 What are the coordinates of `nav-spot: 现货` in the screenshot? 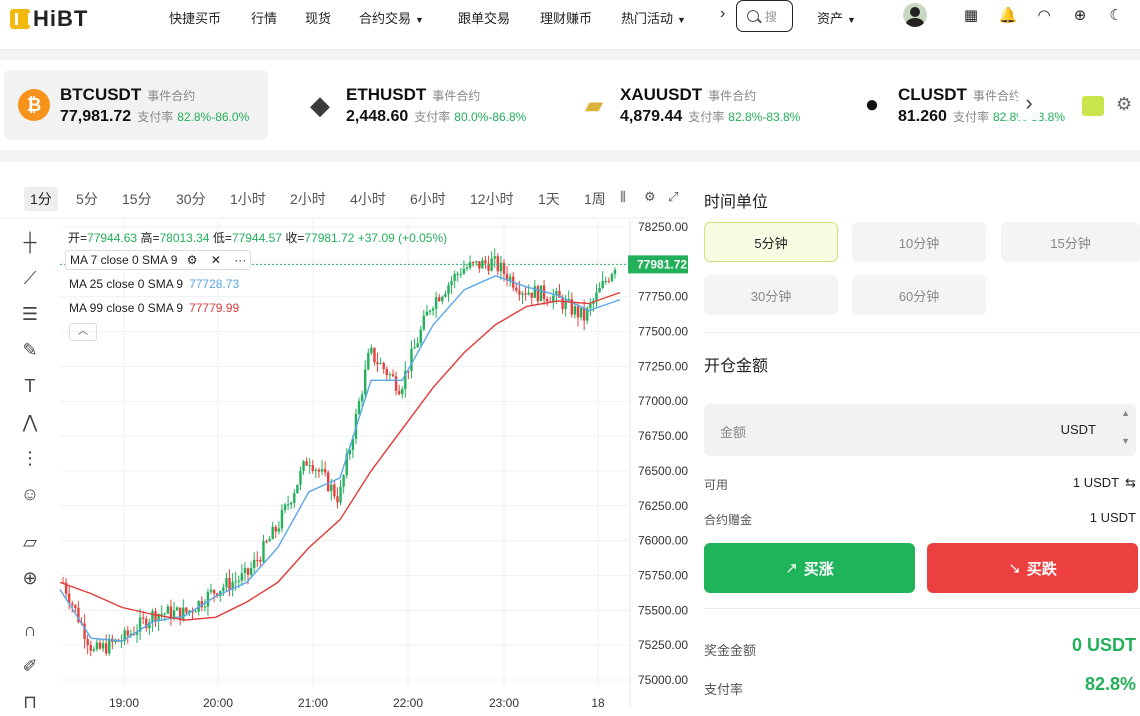 It's located at (318, 17).